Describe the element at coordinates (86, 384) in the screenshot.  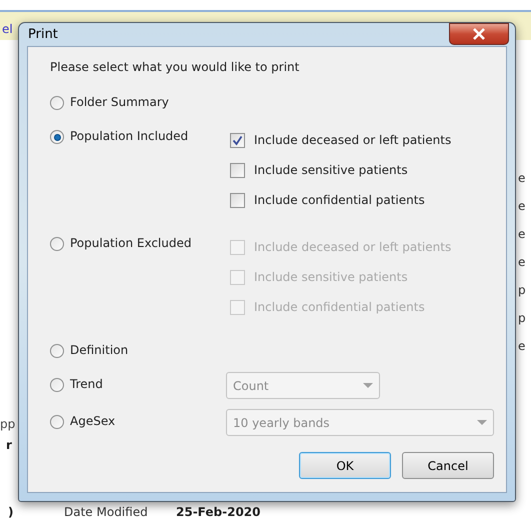
I see `option-label: Trend` at that location.